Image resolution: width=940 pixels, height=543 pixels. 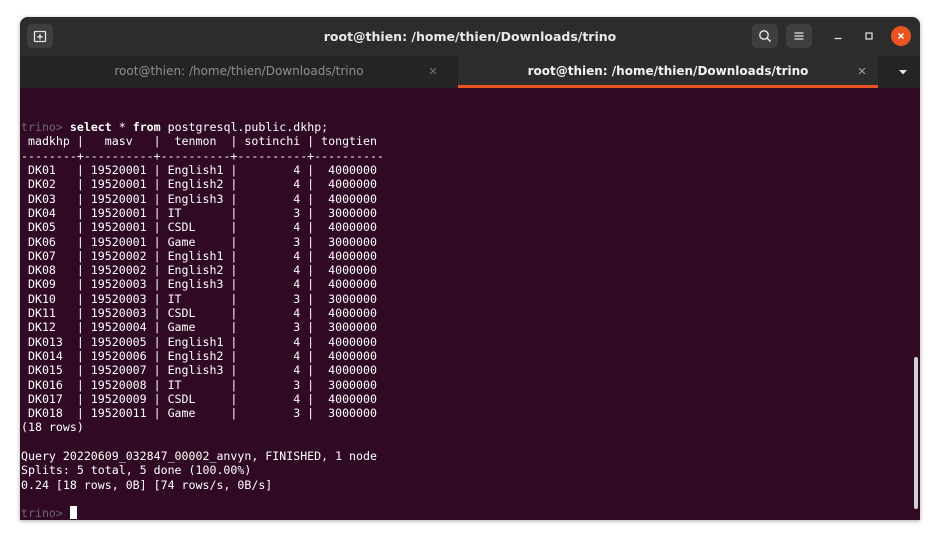 What do you see at coordinates (202, 398) in the screenshot?
I see `table-row: DK017 | 19520009 | CSDL | 4 | 4000000` at bounding box center [202, 398].